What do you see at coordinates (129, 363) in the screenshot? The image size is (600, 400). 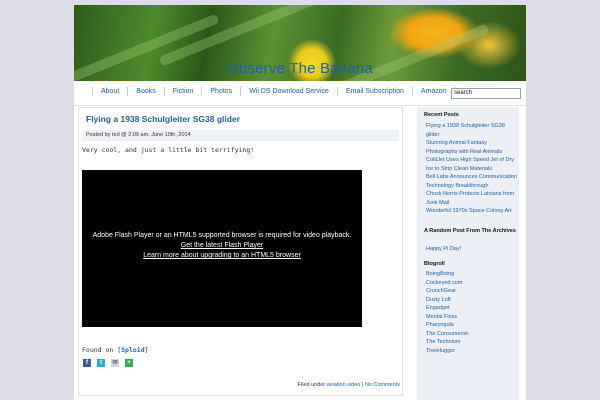 I see `share-icon: +` at bounding box center [129, 363].